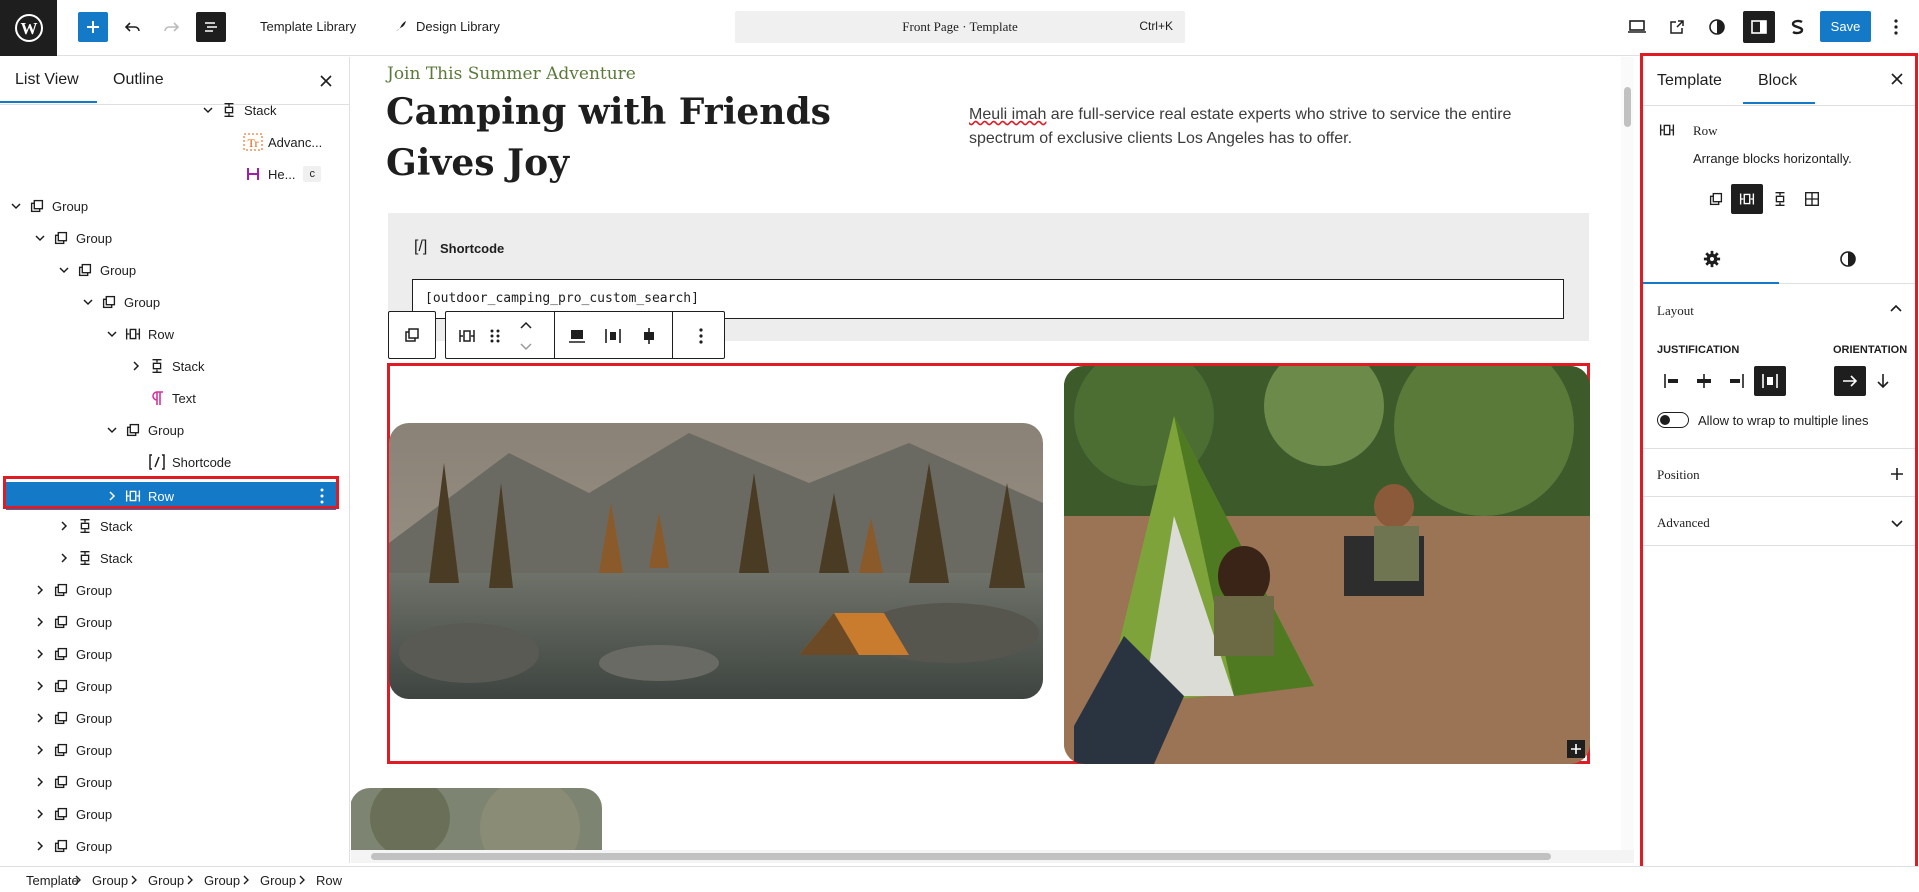  I want to click on breadcrumb-item: Template, so click(52, 880).